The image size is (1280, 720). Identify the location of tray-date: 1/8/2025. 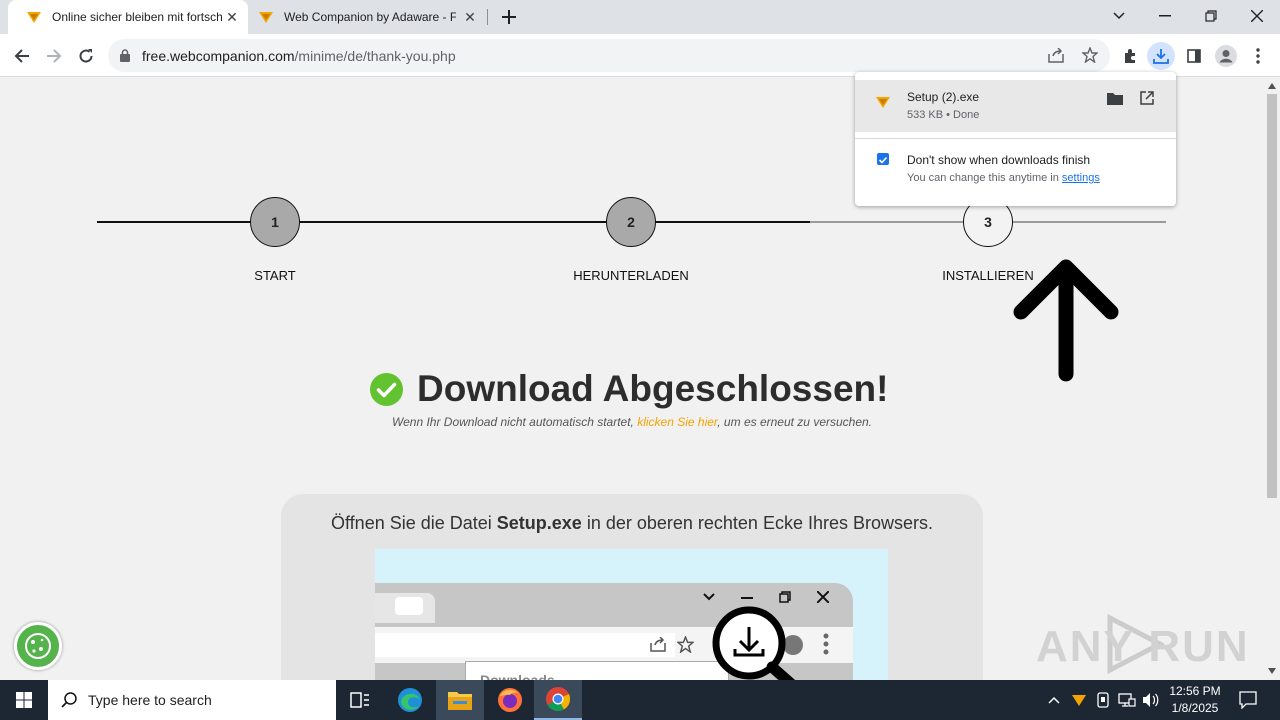
(1195, 708).